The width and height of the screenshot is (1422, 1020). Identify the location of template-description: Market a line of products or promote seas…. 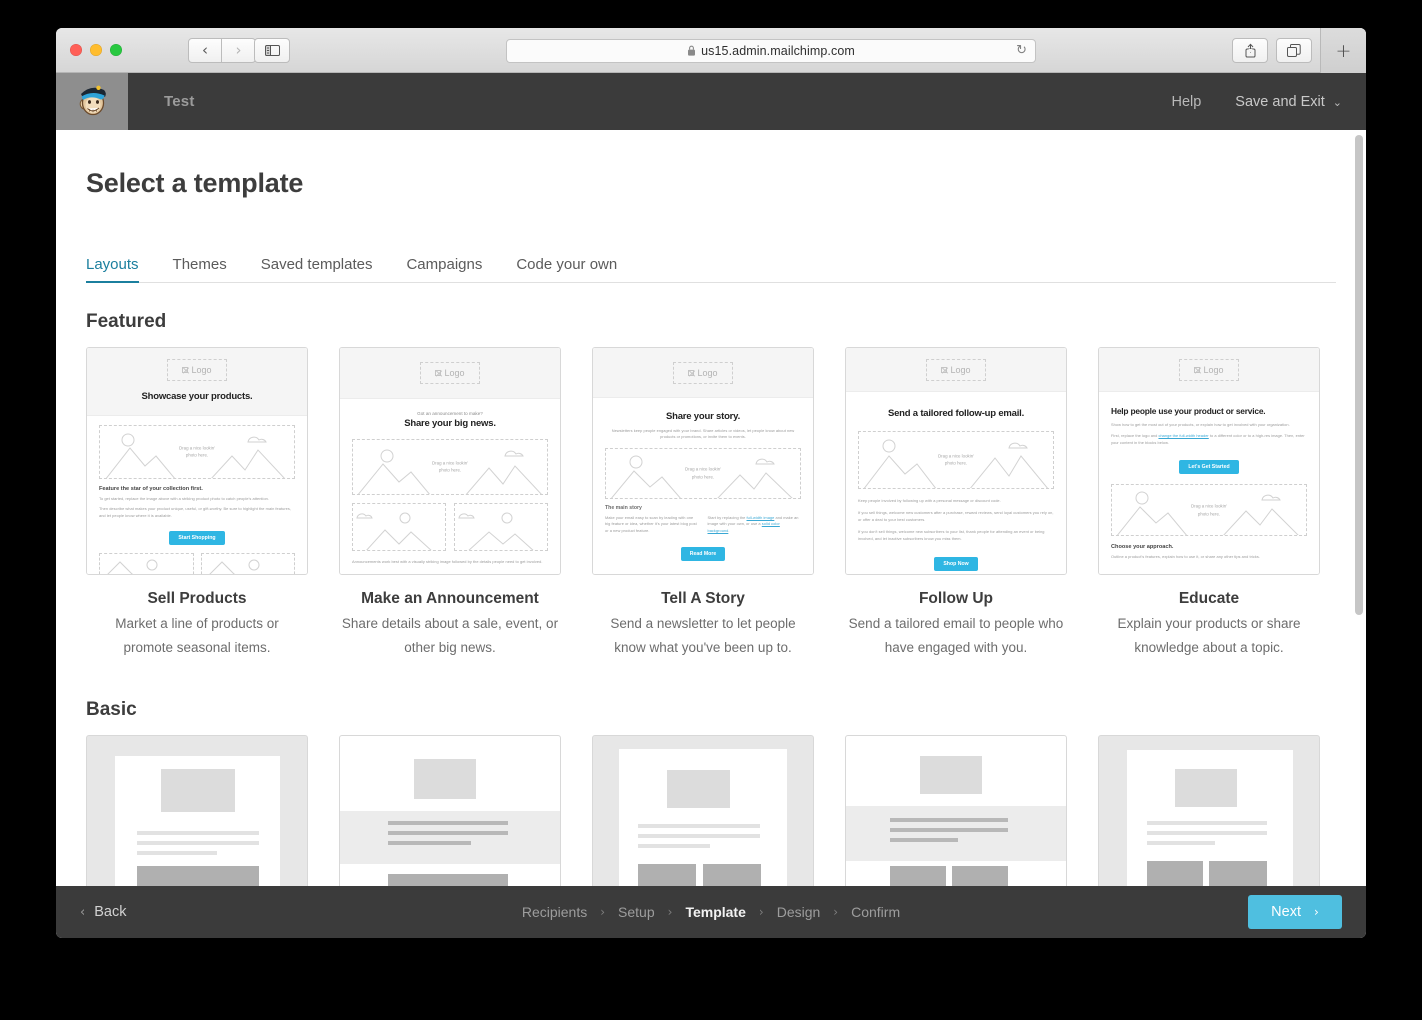
(197, 636).